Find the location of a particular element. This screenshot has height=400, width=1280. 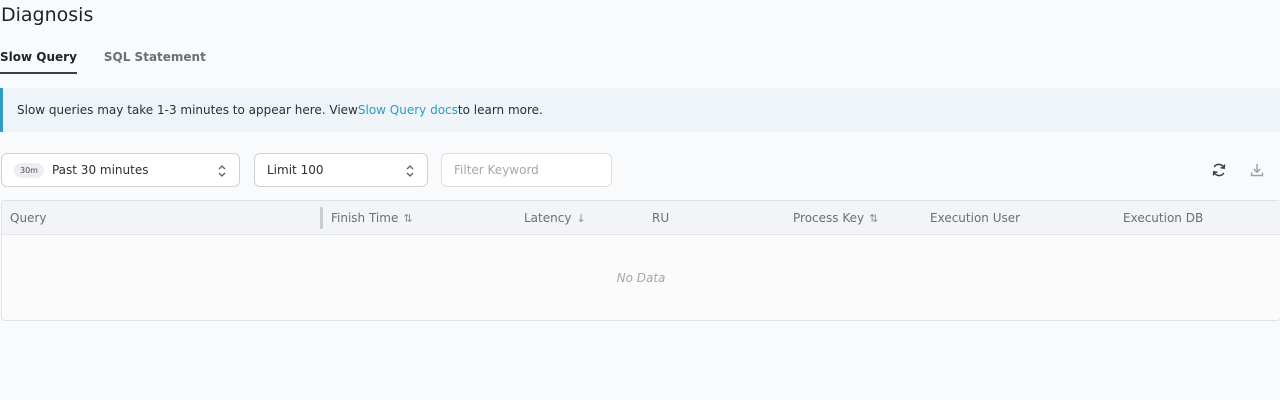

column-label: Execution User is located at coordinates (975, 218).